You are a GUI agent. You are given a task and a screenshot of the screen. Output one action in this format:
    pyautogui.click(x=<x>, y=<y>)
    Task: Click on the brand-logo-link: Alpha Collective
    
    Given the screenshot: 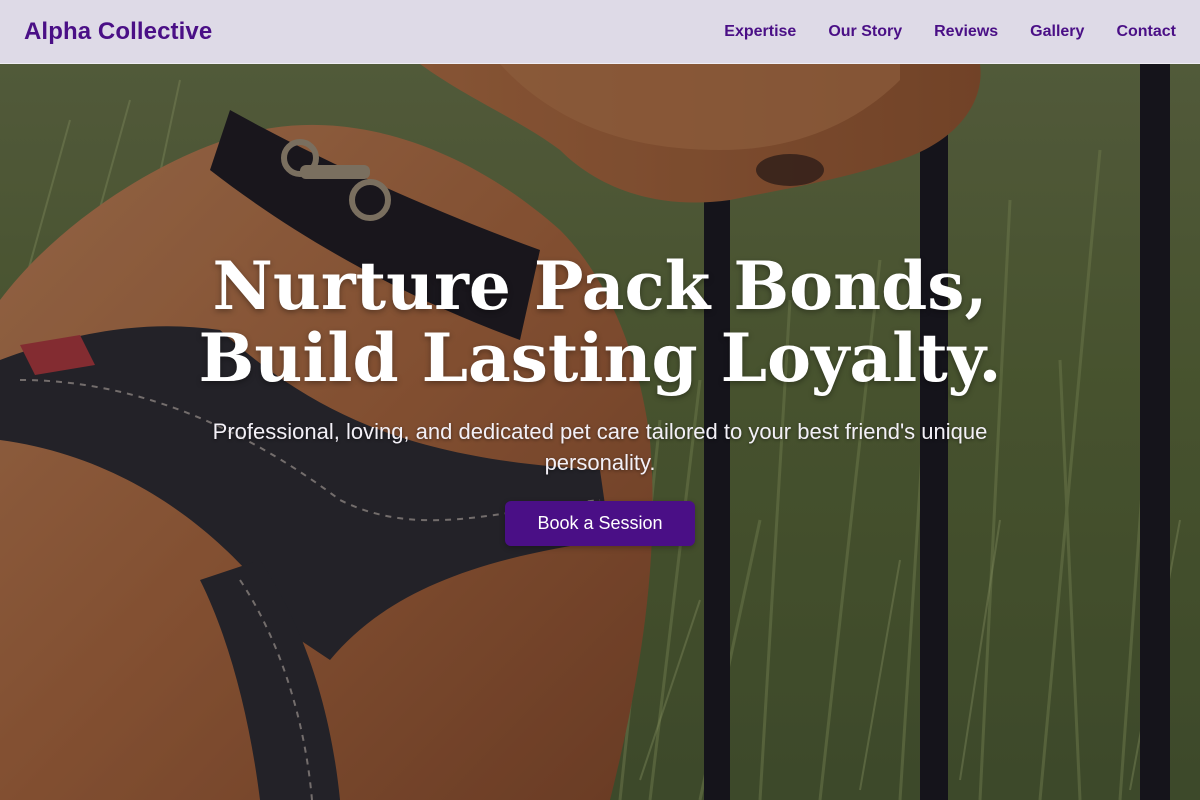 What is the action you would take?
    pyautogui.click(x=118, y=32)
    